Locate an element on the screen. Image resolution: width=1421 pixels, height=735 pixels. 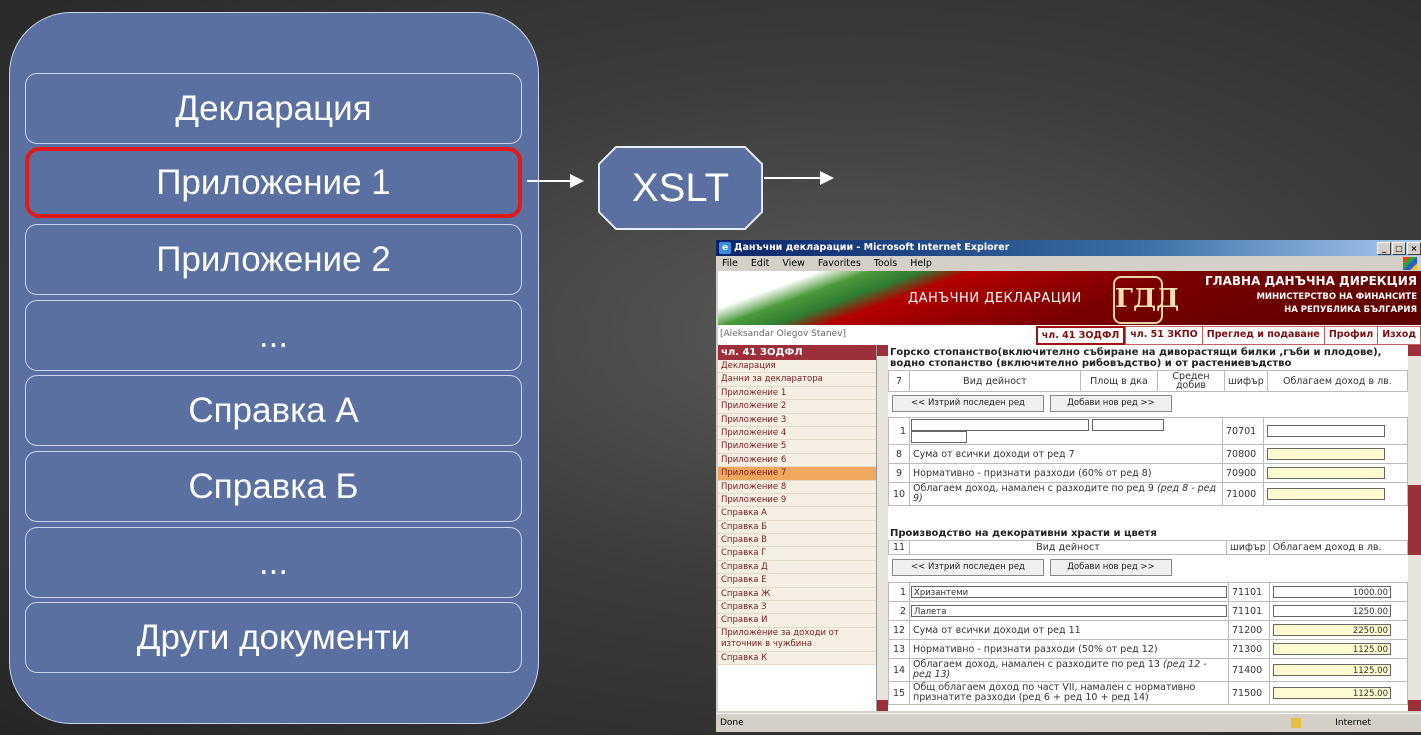
status-bar: Done Internet is located at coordinates (1068, 722).